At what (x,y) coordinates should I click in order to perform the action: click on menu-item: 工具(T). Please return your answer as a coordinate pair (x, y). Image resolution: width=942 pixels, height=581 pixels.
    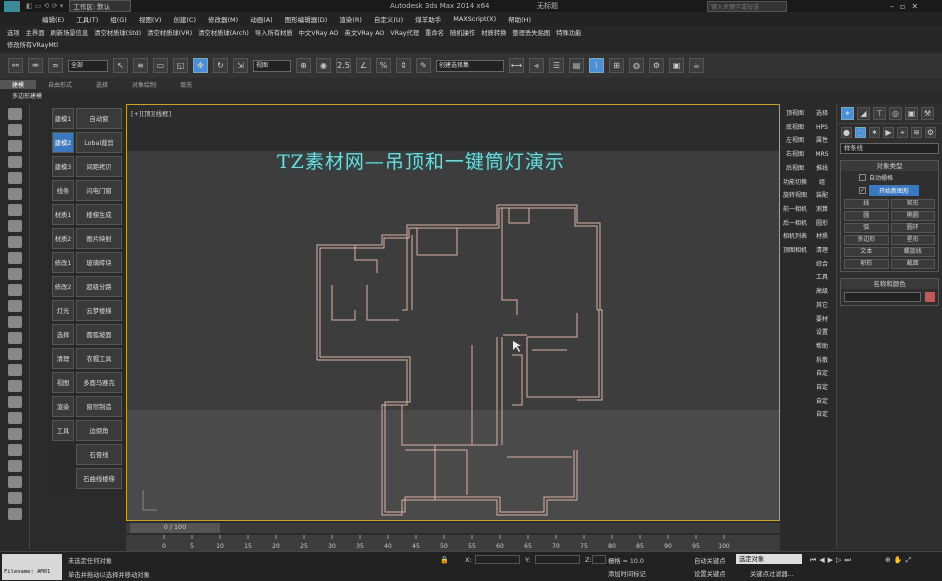
    Looking at the image, I should click on (87, 19).